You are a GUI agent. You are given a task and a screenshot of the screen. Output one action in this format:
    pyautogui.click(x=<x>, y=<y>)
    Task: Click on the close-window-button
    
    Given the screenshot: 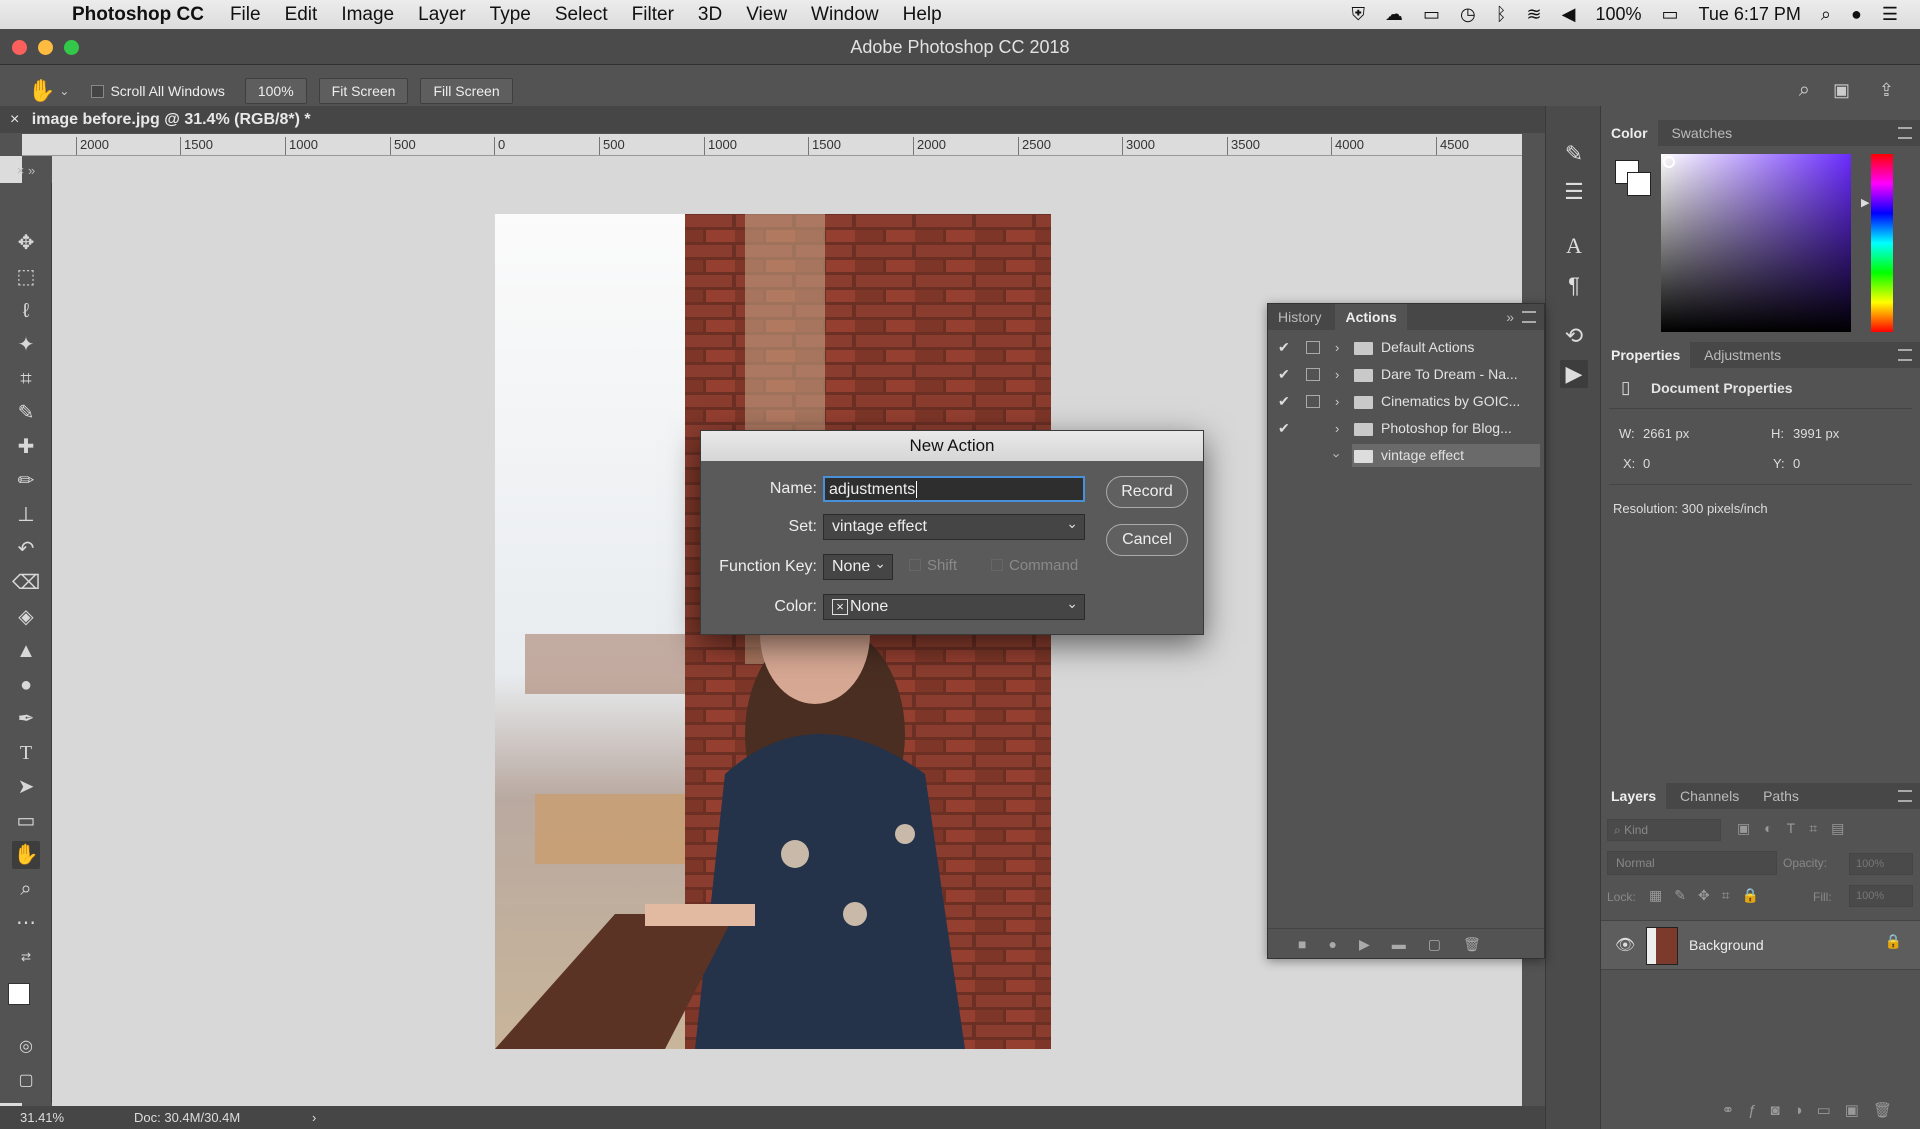 What is the action you would take?
    pyautogui.click(x=19, y=47)
    